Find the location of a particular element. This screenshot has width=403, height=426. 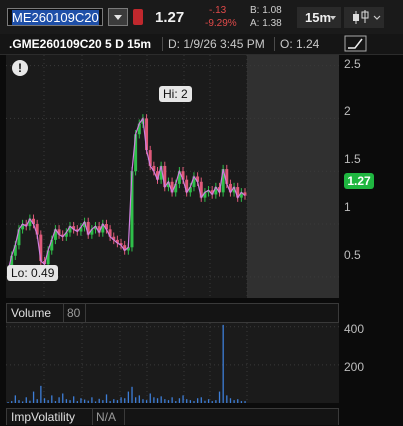

iv-label: ImpVolatility is located at coordinates (43, 417).